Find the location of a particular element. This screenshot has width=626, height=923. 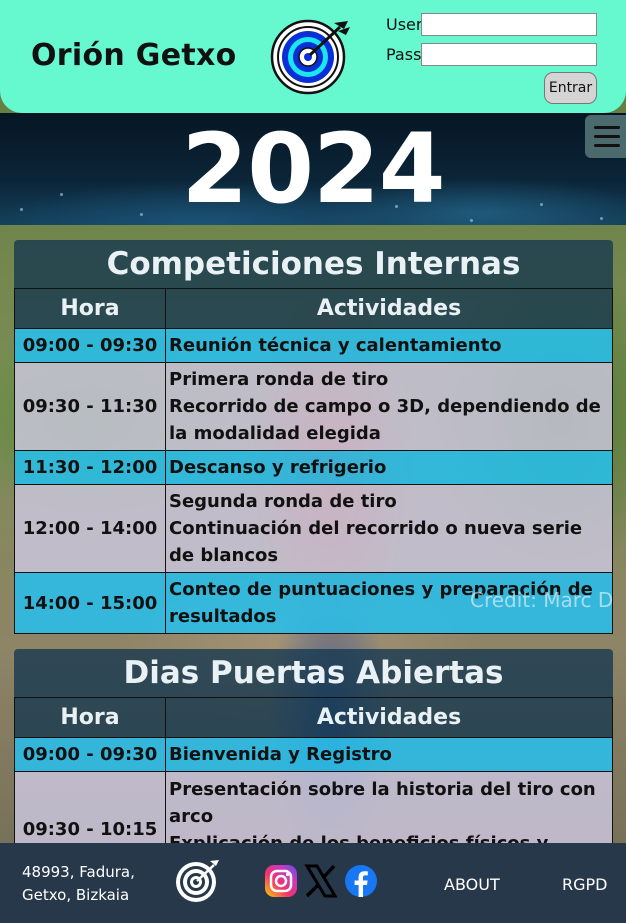

site-header: Orión Getxo User Pass Entrar is located at coordinates (313, 56).